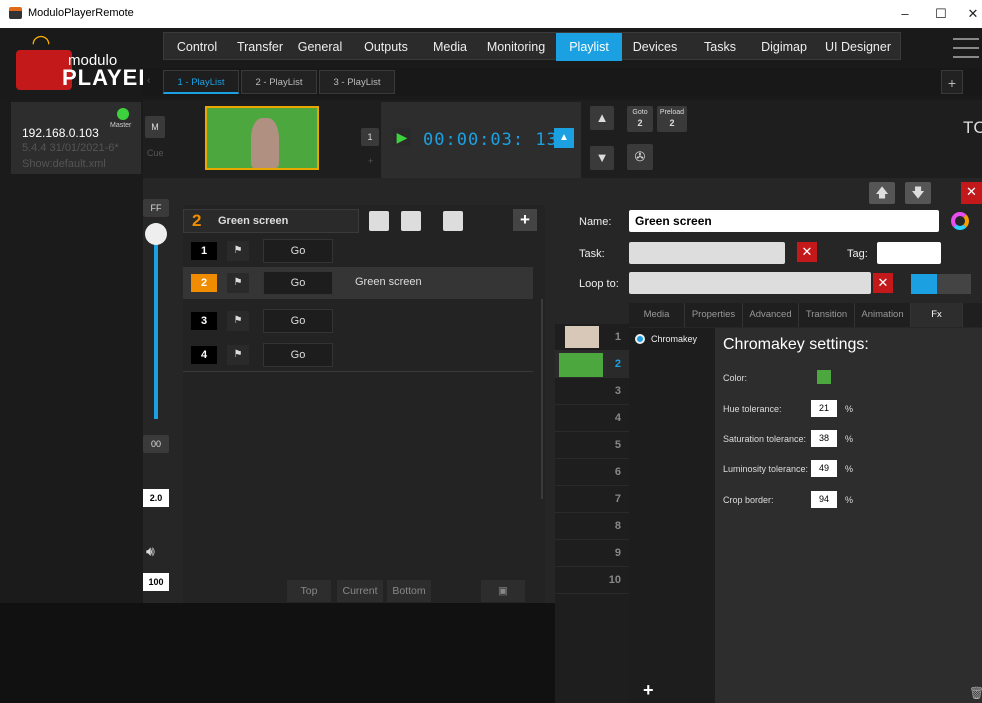  I want to click on preload-label: Preload, so click(672, 112).